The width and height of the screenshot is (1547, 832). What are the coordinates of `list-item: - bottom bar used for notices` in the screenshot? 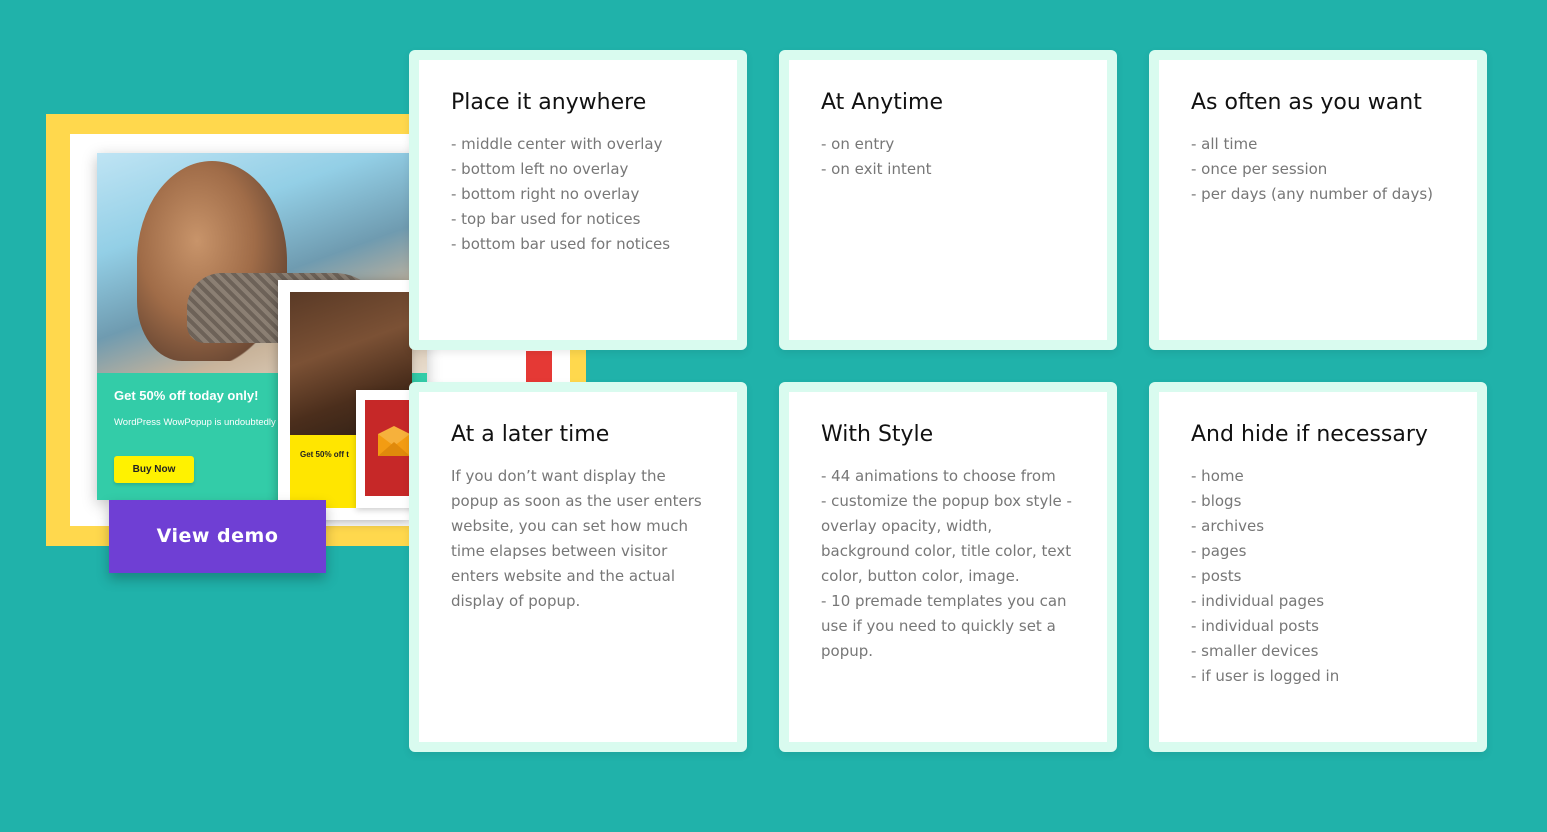 It's located at (561, 244).